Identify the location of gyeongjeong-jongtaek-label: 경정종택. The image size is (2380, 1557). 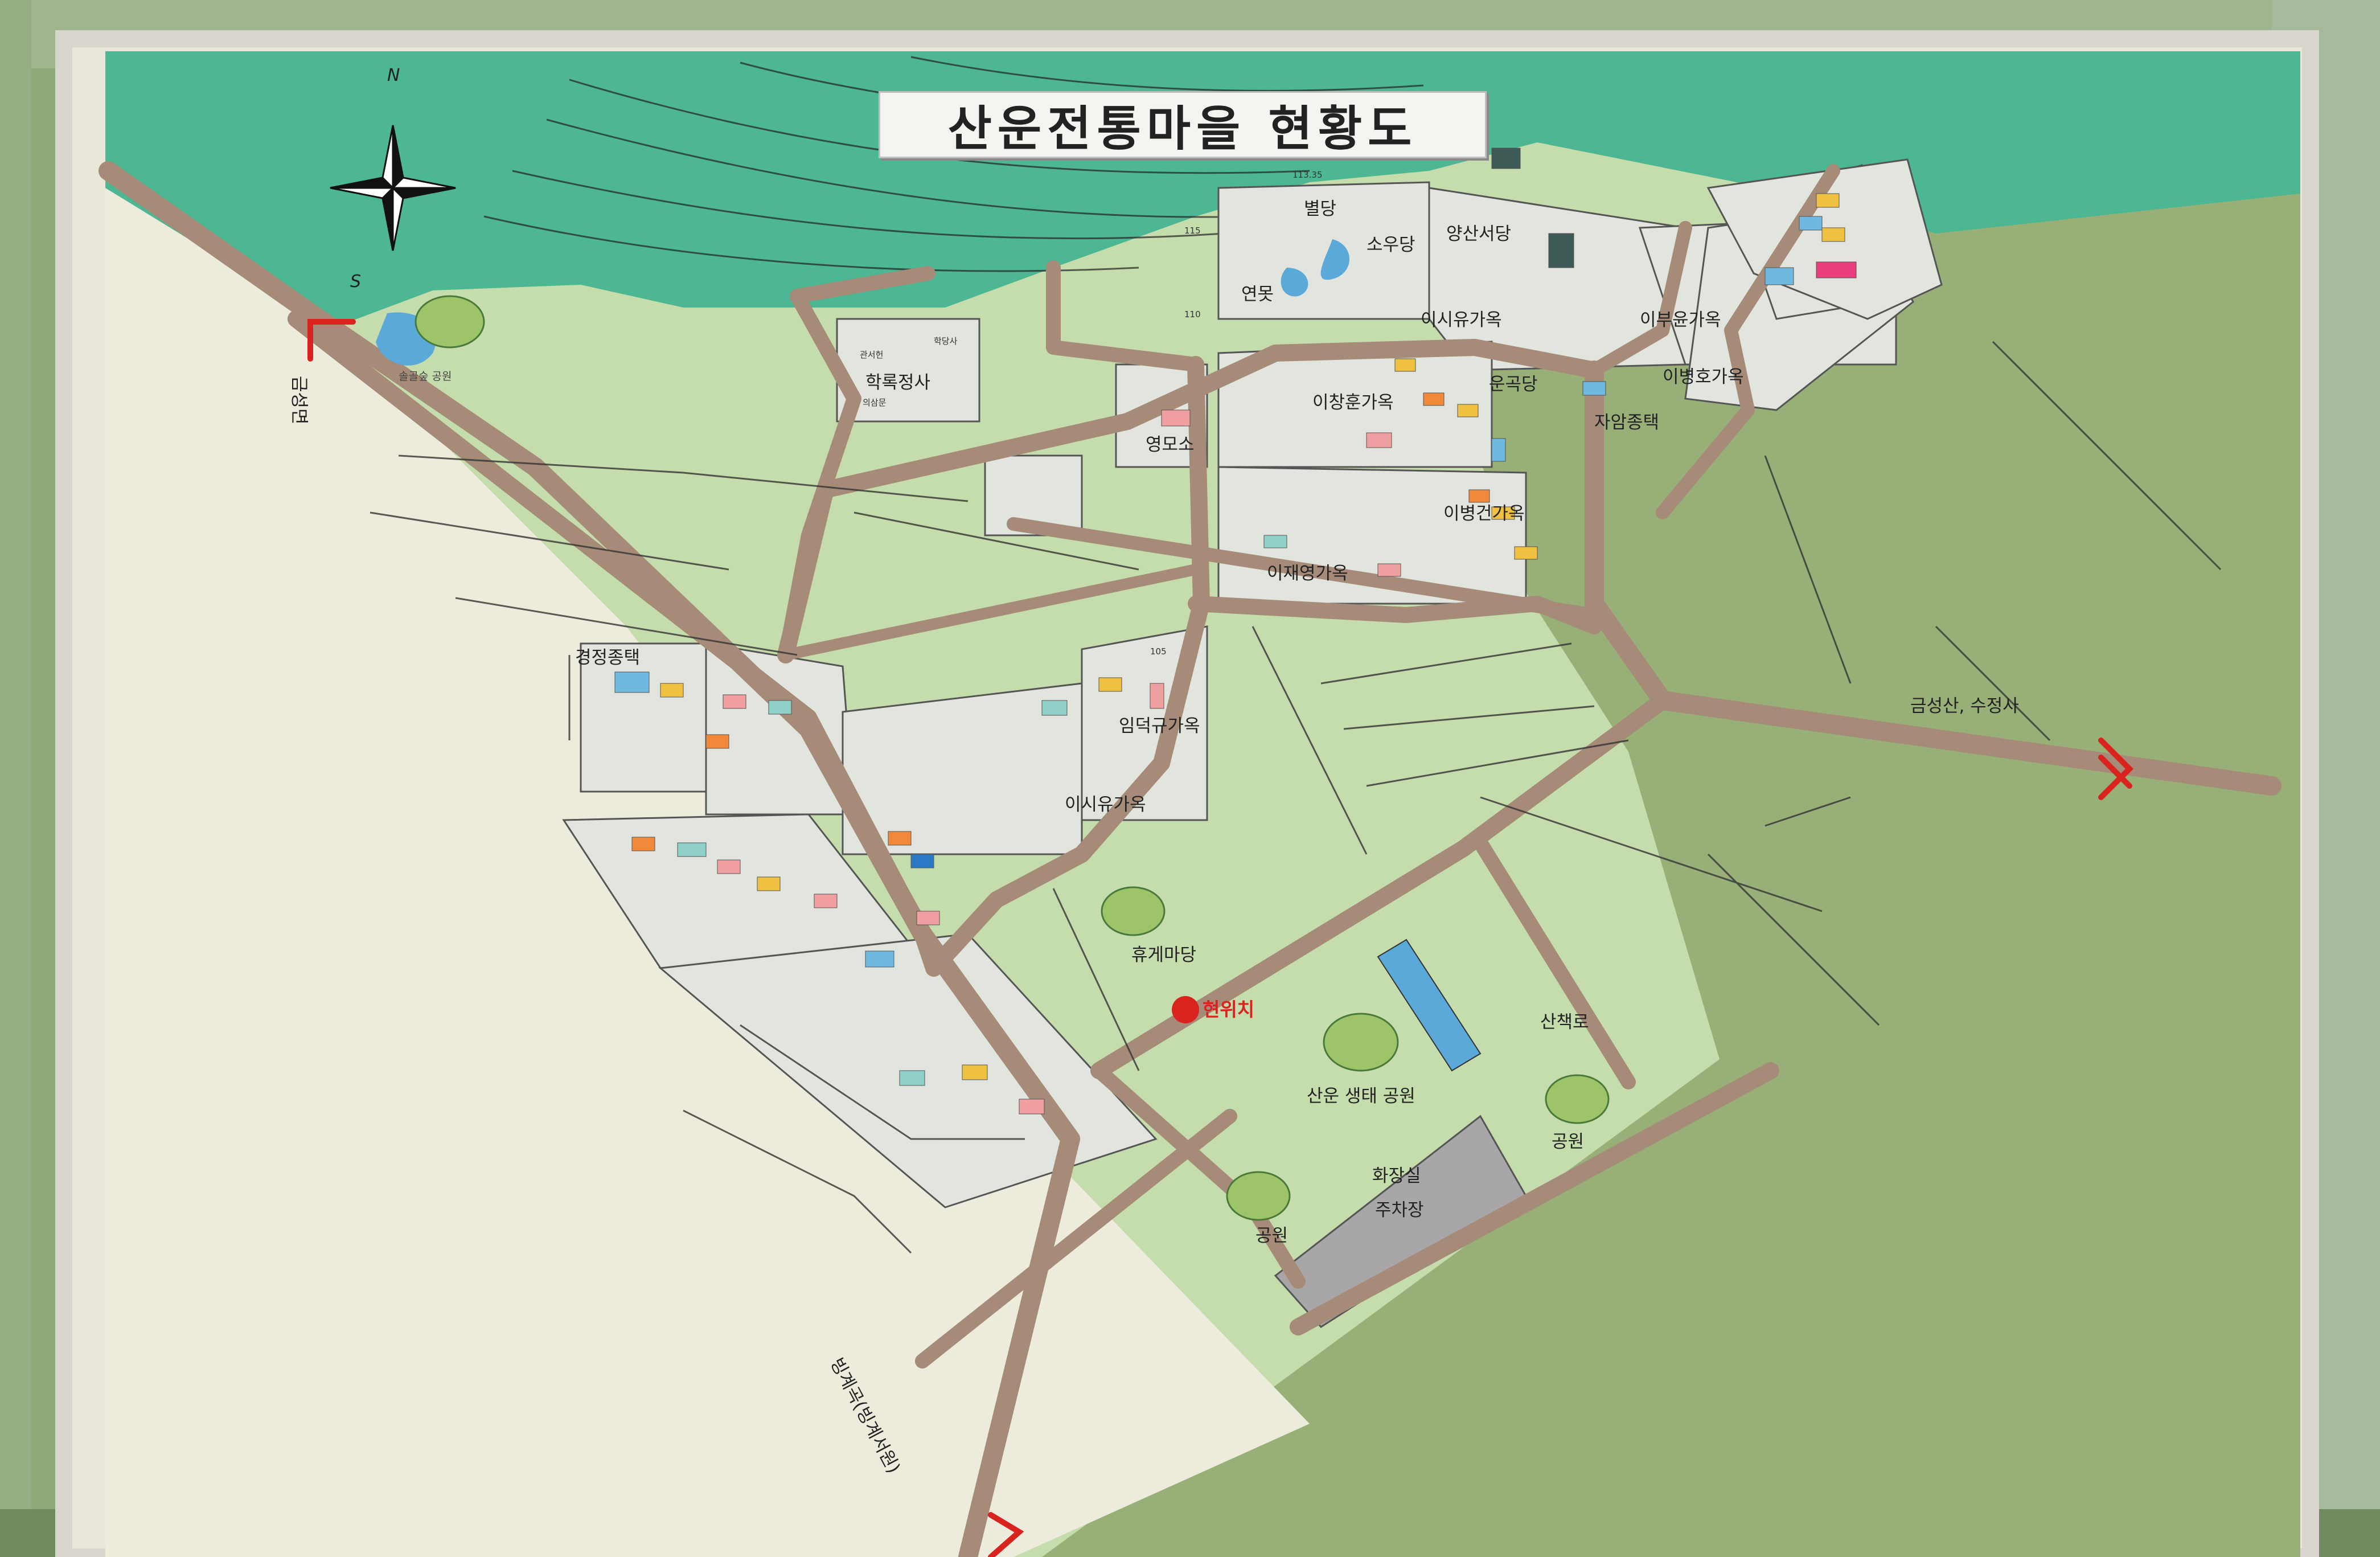
(608, 658).